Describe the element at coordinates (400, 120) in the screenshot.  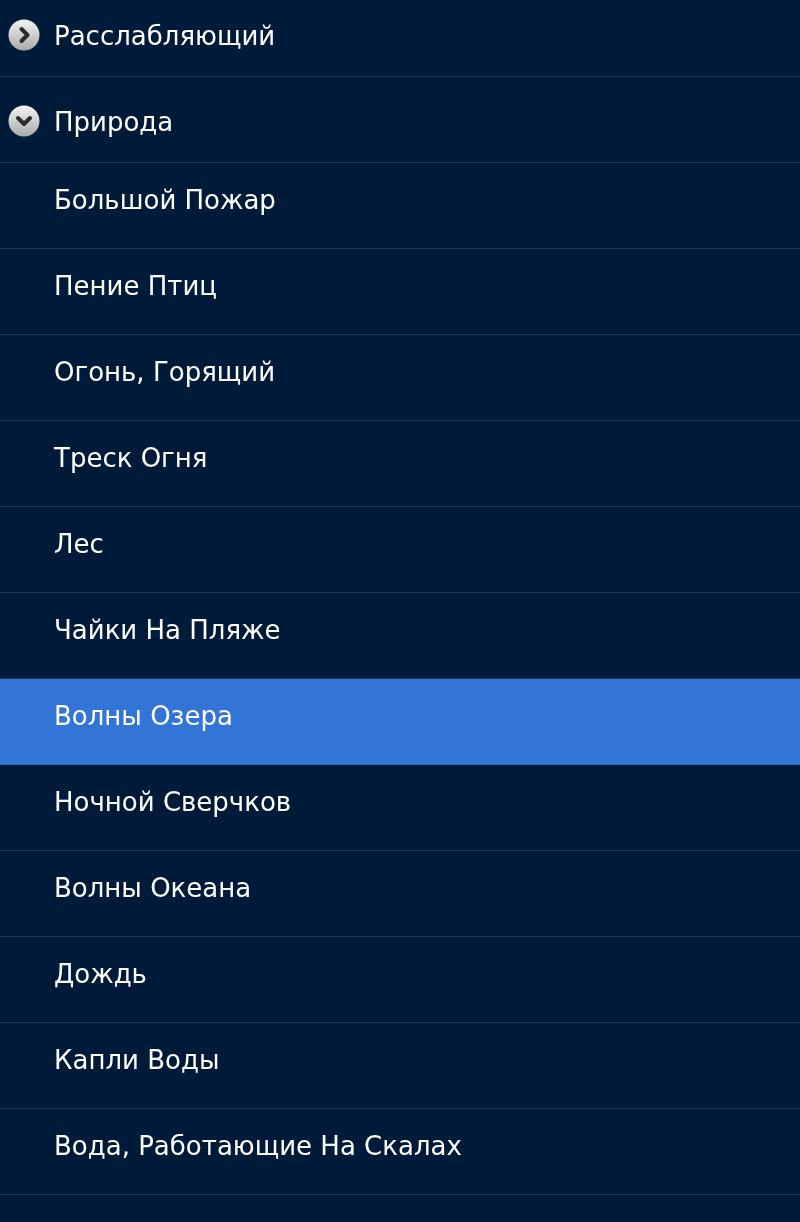
I see `category-header: Природа` at that location.